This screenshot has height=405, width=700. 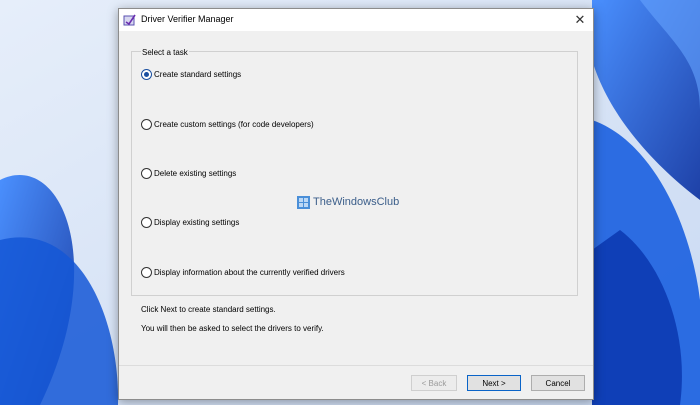 I want to click on thewindowsclub-logo-icon, so click(x=303, y=202).